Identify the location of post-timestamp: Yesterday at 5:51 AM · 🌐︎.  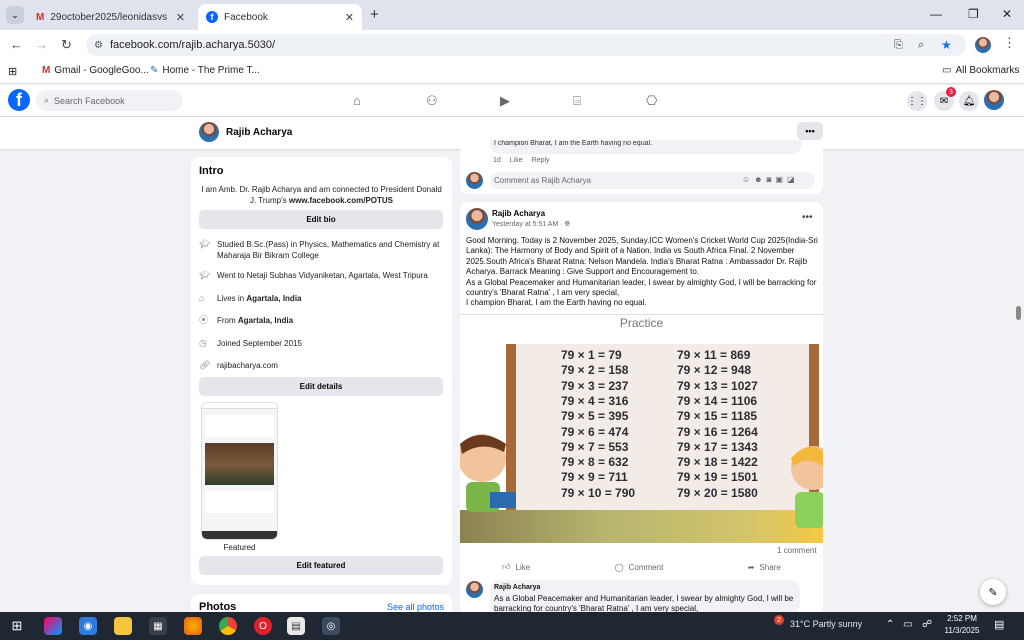
(531, 225).